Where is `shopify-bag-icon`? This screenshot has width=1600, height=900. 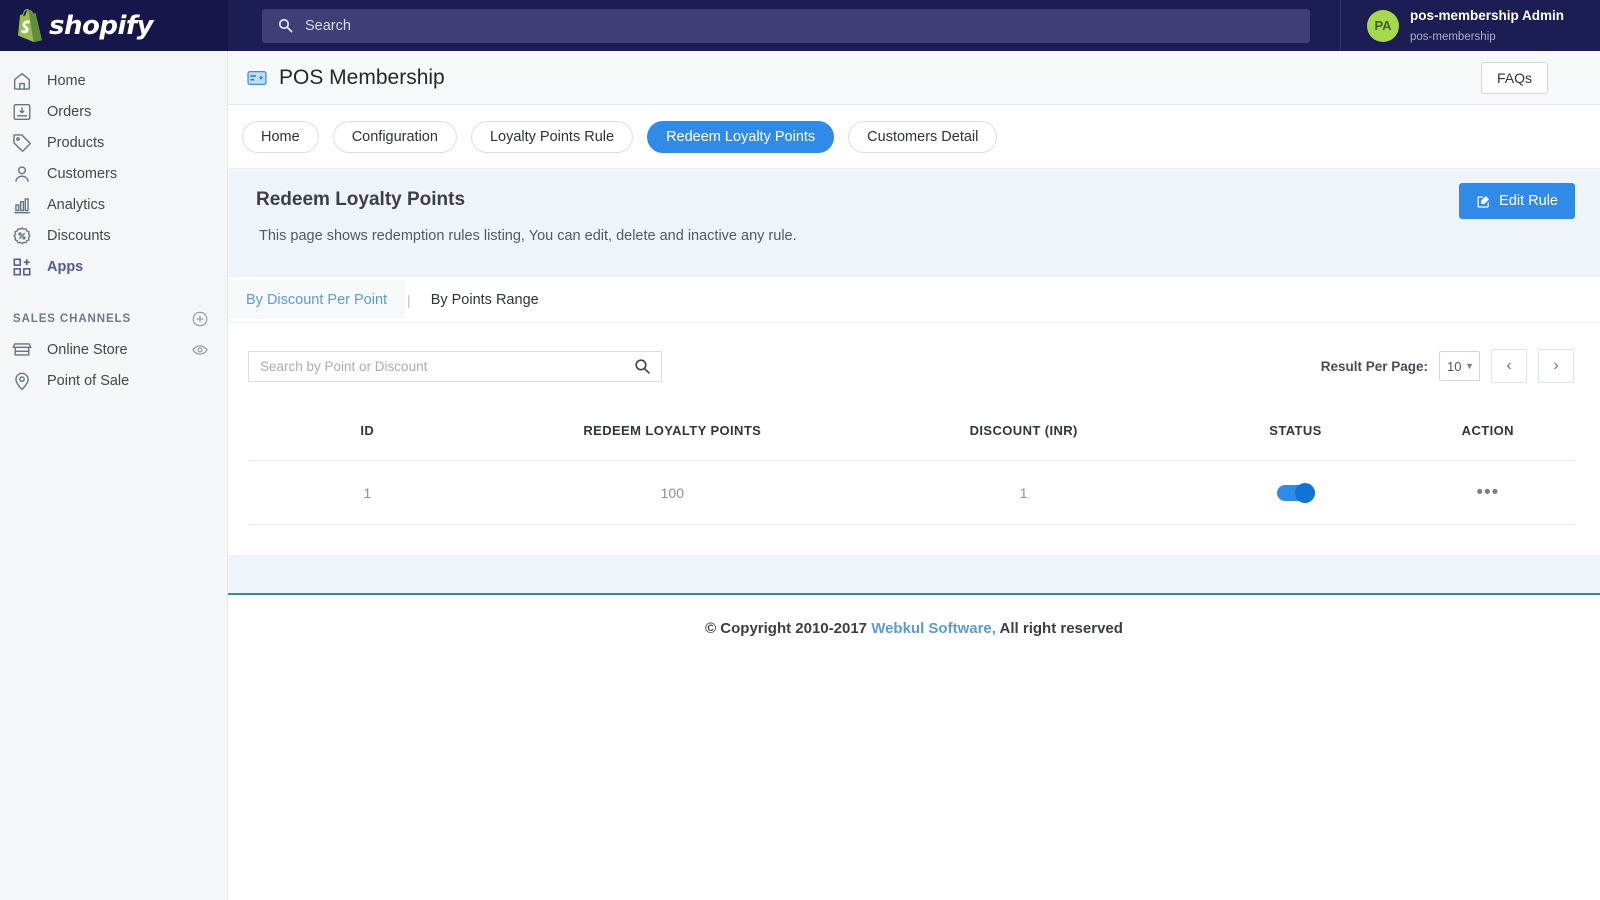
shopify-bag-icon is located at coordinates (29, 25).